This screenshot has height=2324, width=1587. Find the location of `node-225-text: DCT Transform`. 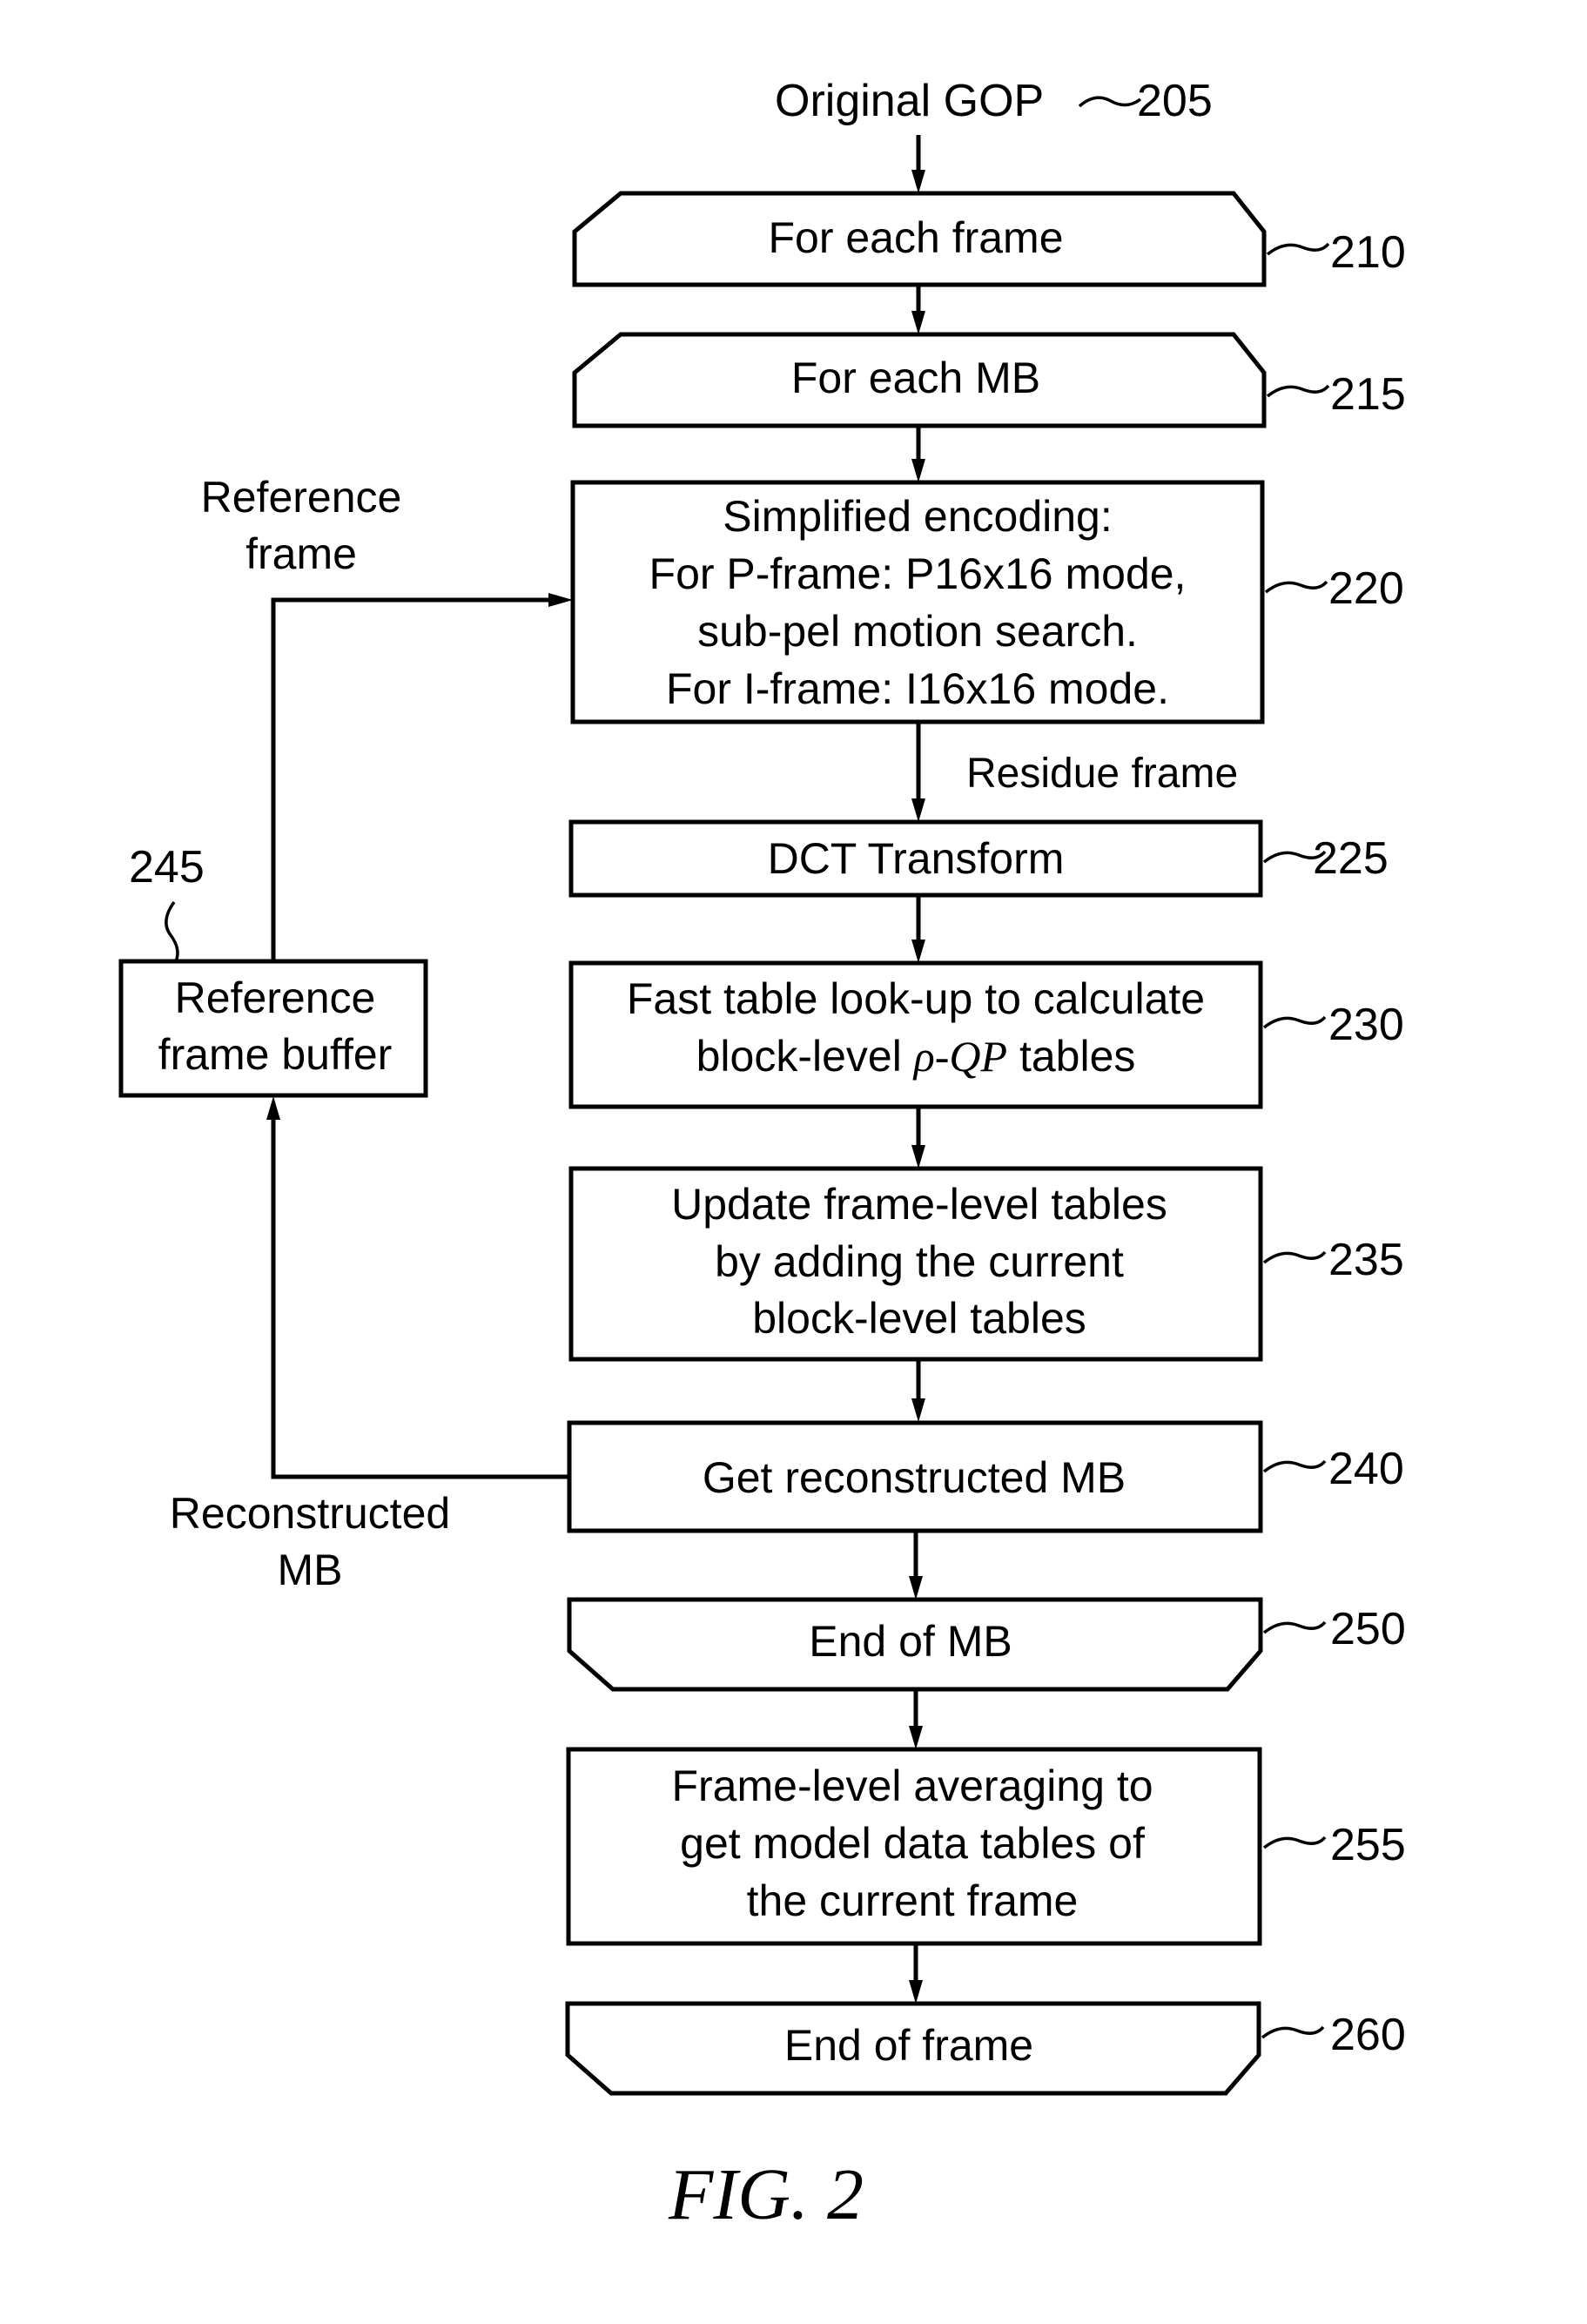

node-225-text: DCT Transform is located at coordinates (917, 859).